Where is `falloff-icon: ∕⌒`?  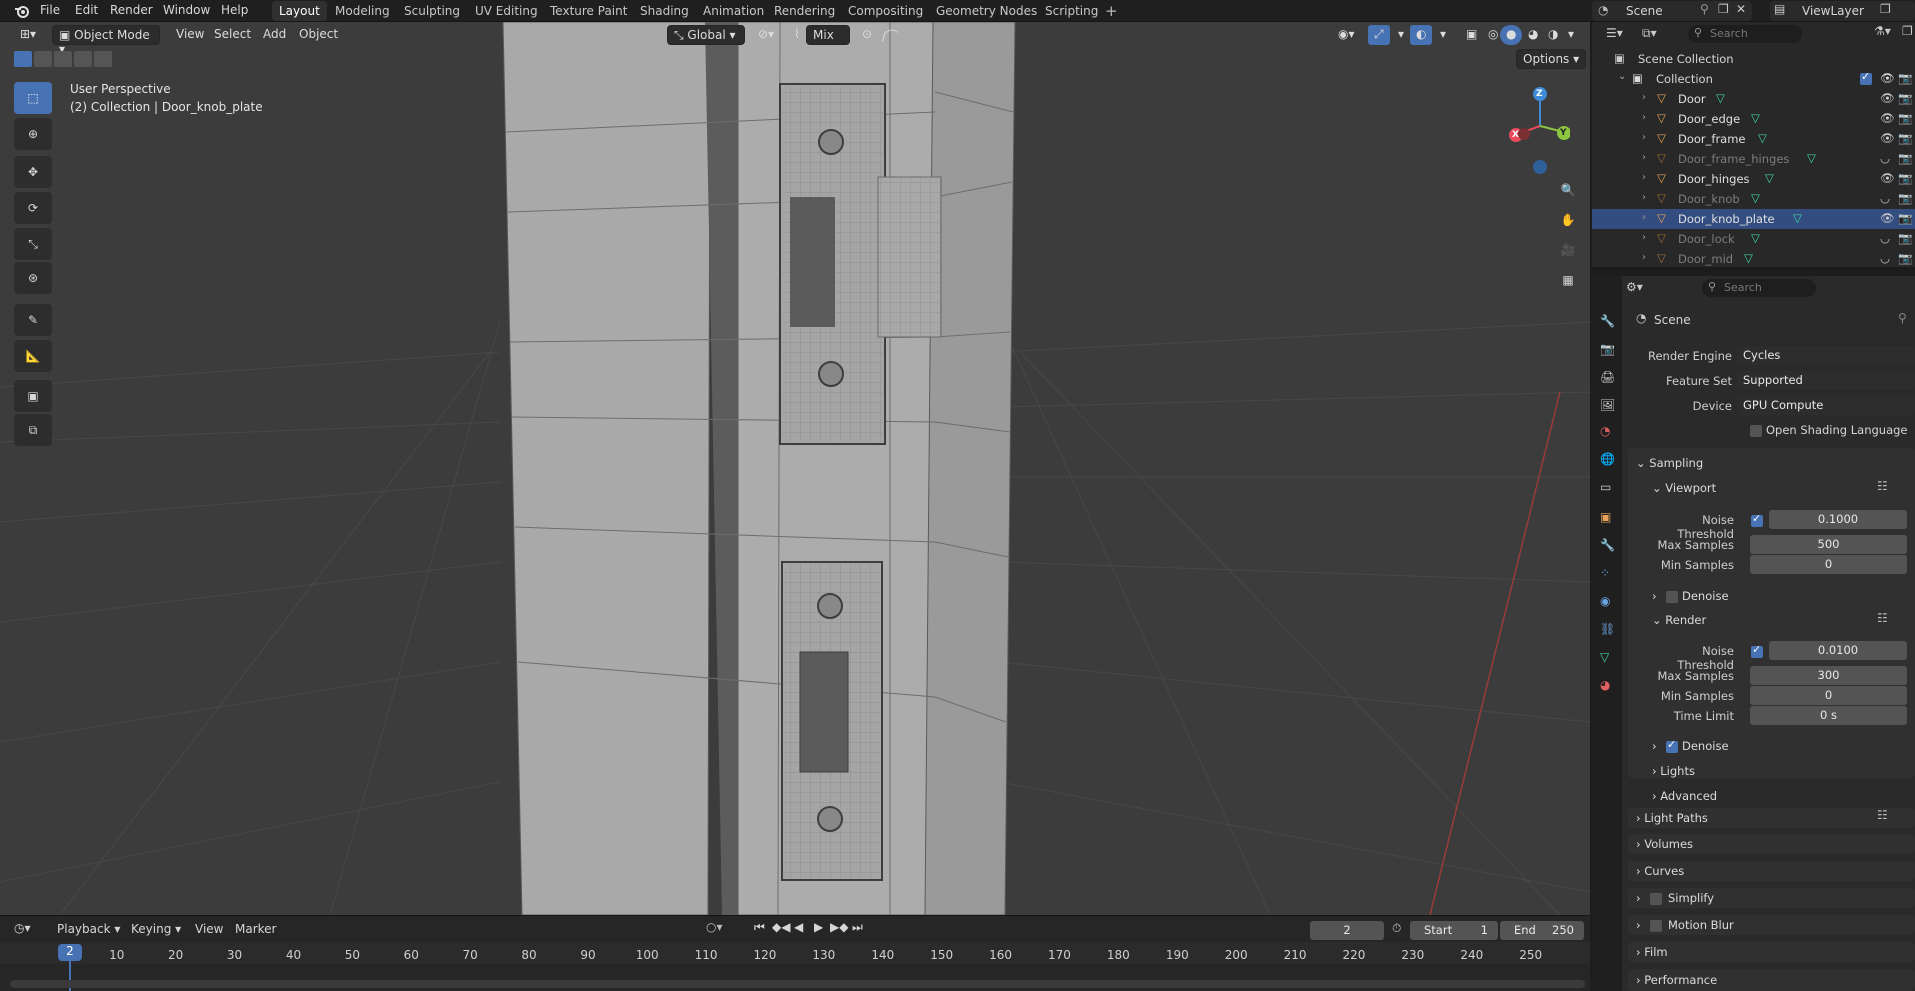 falloff-icon: ∕⌒ is located at coordinates (890, 35).